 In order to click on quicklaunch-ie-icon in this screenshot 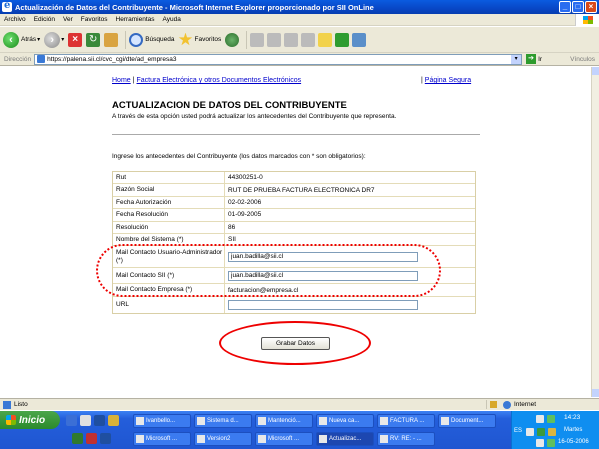, I will do `click(85, 420)`.